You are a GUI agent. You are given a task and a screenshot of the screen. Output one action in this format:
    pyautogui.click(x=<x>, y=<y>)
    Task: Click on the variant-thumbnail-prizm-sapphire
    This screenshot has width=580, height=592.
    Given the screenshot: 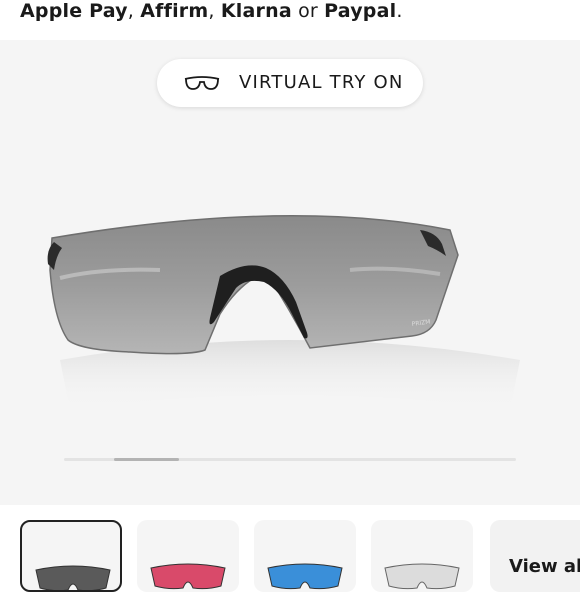 What is the action you would take?
    pyautogui.click(x=305, y=556)
    